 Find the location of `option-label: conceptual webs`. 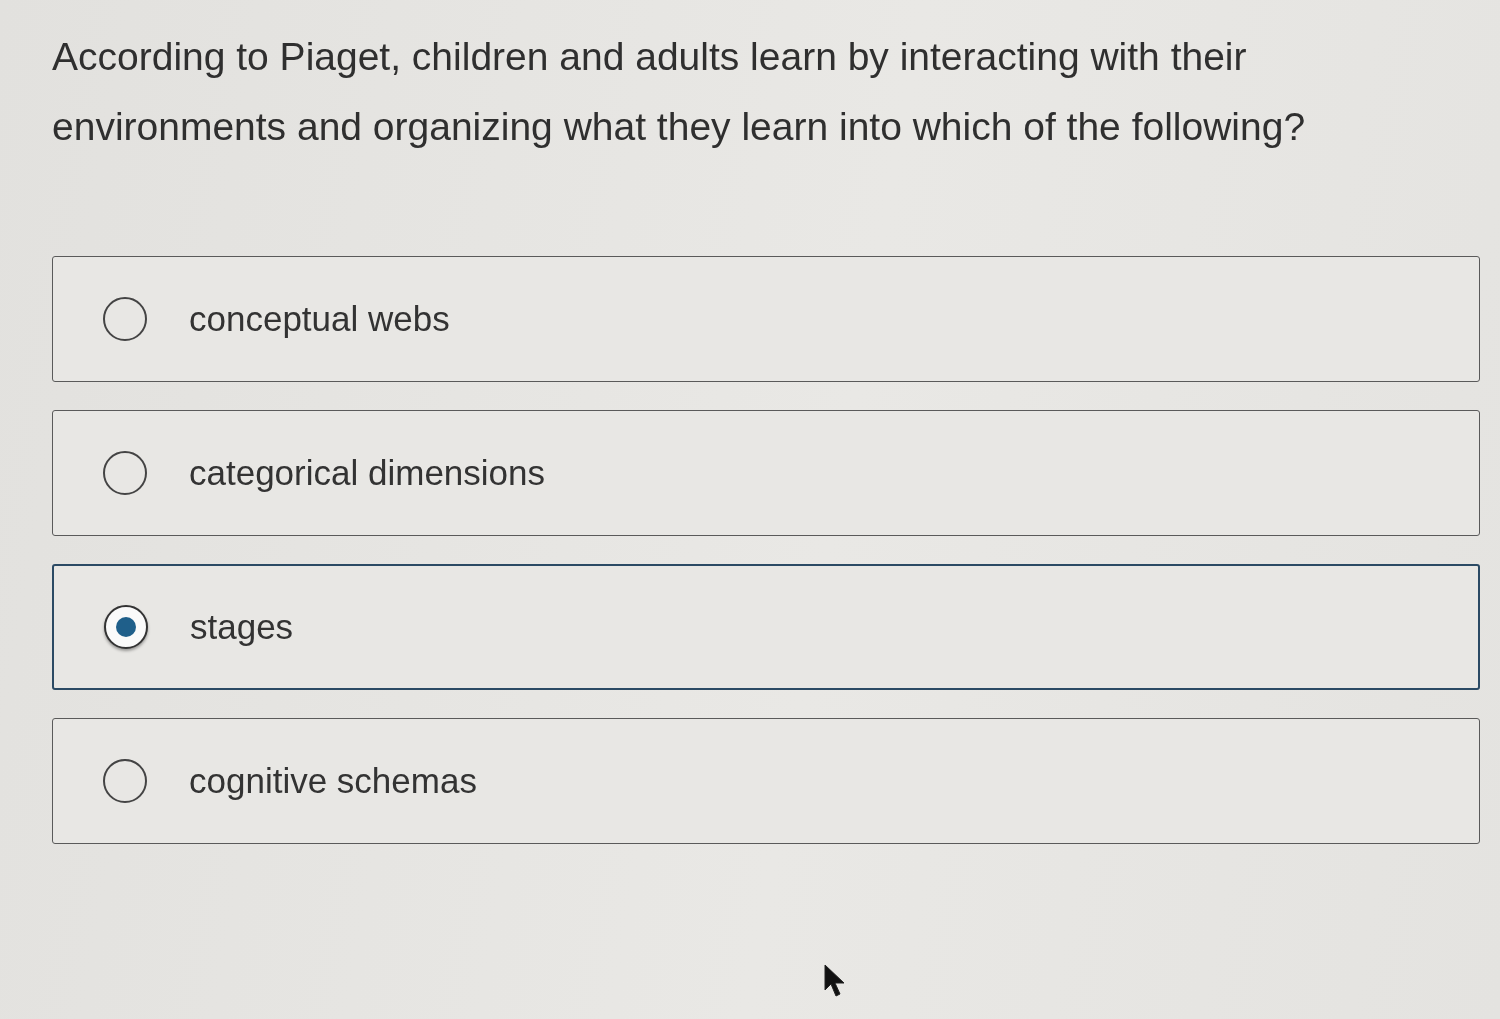

option-label: conceptual webs is located at coordinates (319, 319).